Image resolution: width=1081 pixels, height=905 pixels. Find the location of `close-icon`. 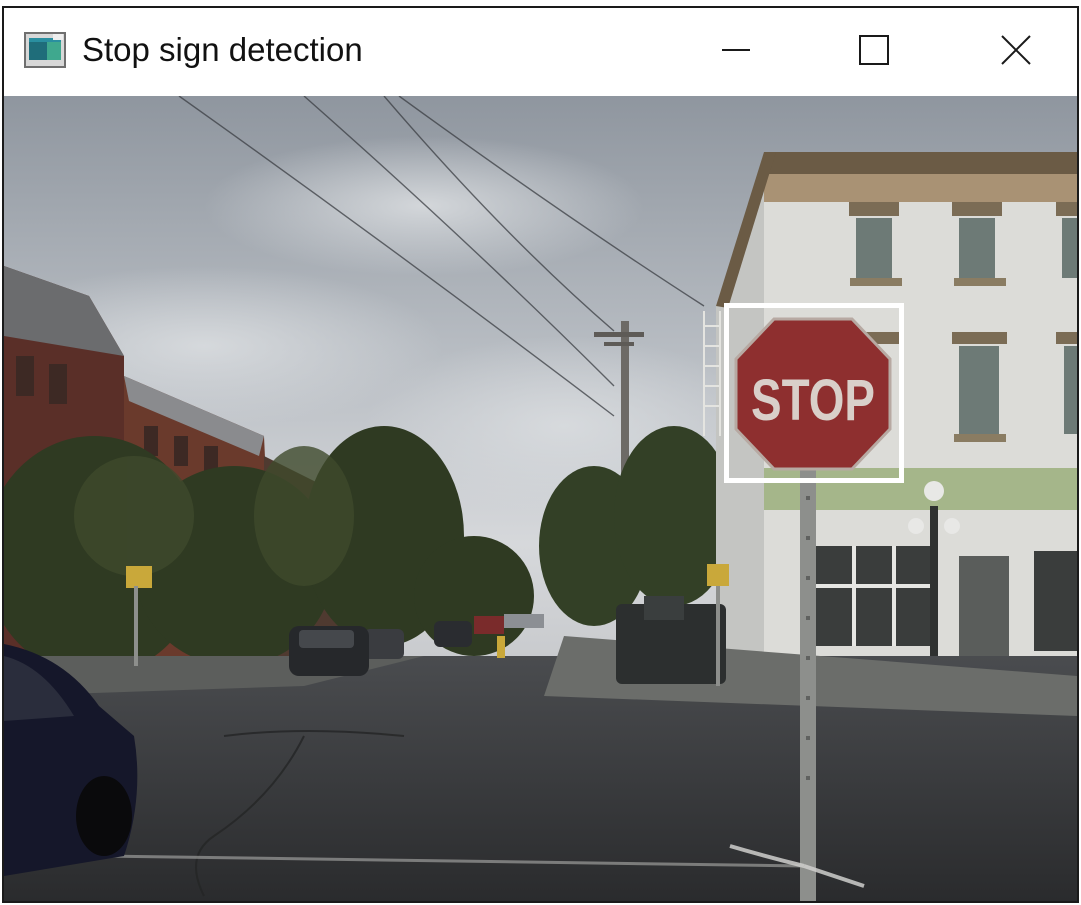

close-icon is located at coordinates (1016, 50).